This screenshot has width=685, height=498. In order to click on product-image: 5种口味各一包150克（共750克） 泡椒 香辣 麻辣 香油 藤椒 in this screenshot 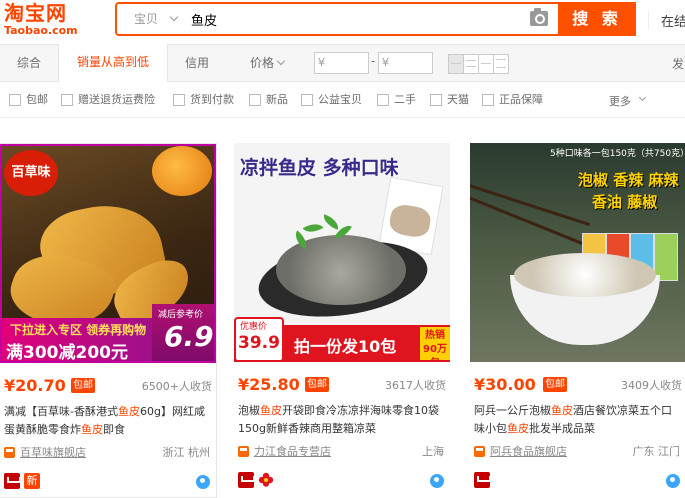, I will do `click(577, 252)`.